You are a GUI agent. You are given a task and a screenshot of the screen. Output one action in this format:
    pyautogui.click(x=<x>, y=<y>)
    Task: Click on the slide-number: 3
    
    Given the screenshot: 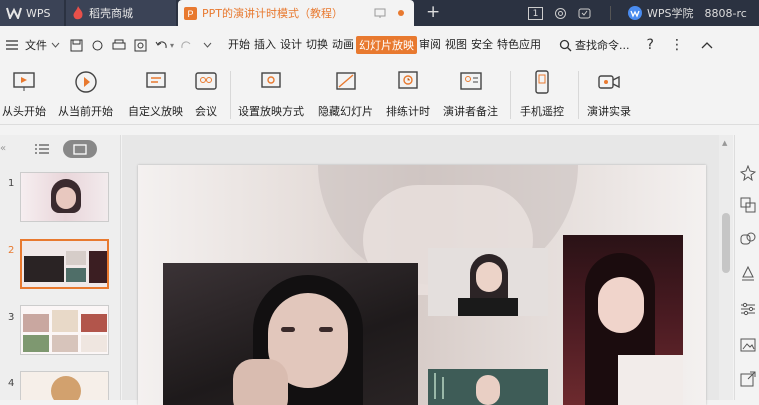 What is the action you would take?
    pyautogui.click(x=11, y=317)
    